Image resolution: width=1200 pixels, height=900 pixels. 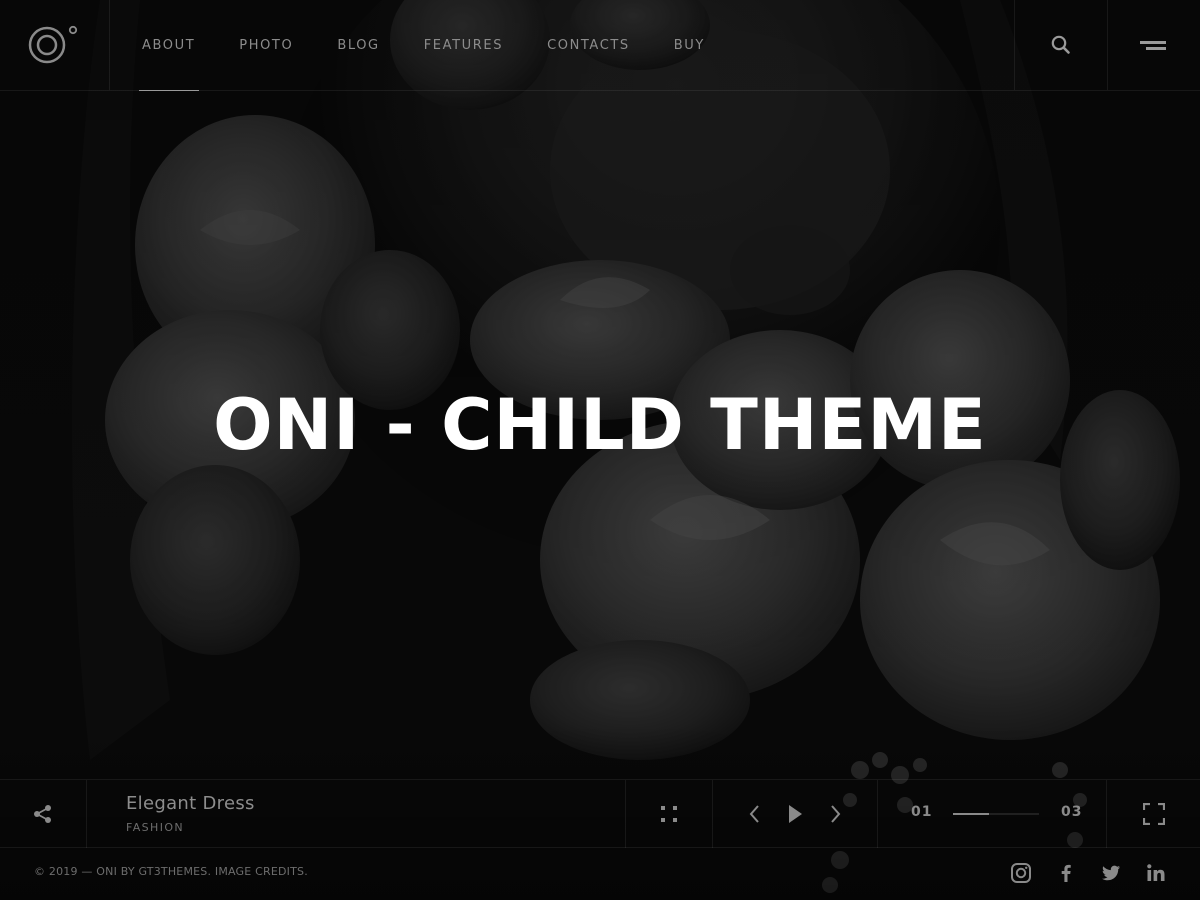 I want to click on slide-title: Elegant Dress, so click(x=190, y=804).